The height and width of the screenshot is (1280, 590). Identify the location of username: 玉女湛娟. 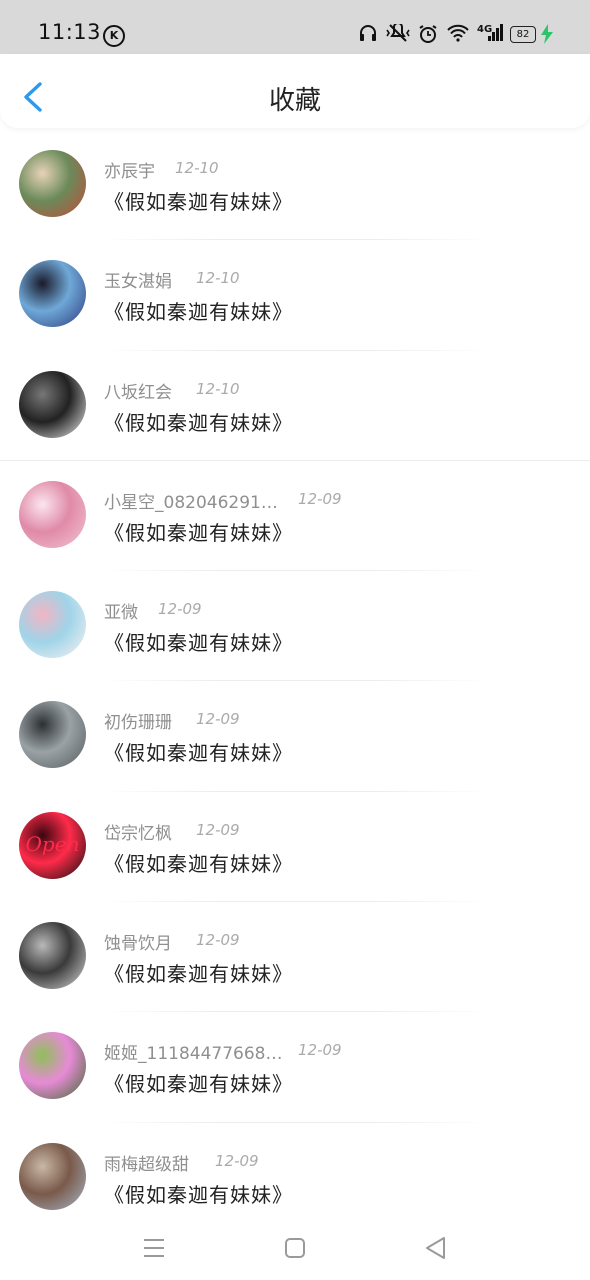
(138, 282).